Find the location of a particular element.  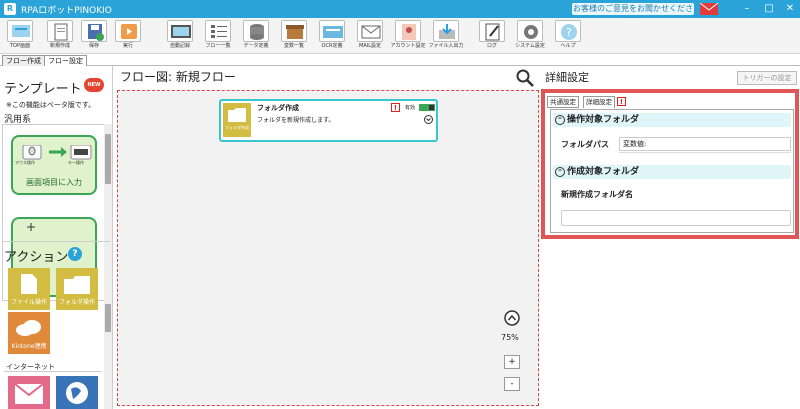

log-button: ログ is located at coordinates (492, 36).